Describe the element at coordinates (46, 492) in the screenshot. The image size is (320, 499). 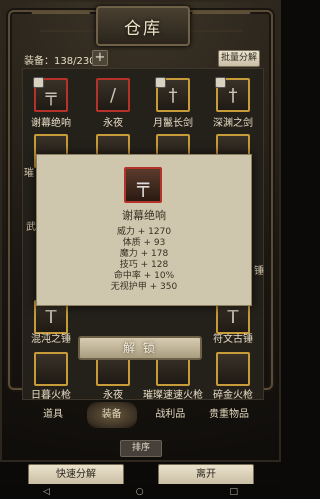
I see `back-icon: ◁` at that location.